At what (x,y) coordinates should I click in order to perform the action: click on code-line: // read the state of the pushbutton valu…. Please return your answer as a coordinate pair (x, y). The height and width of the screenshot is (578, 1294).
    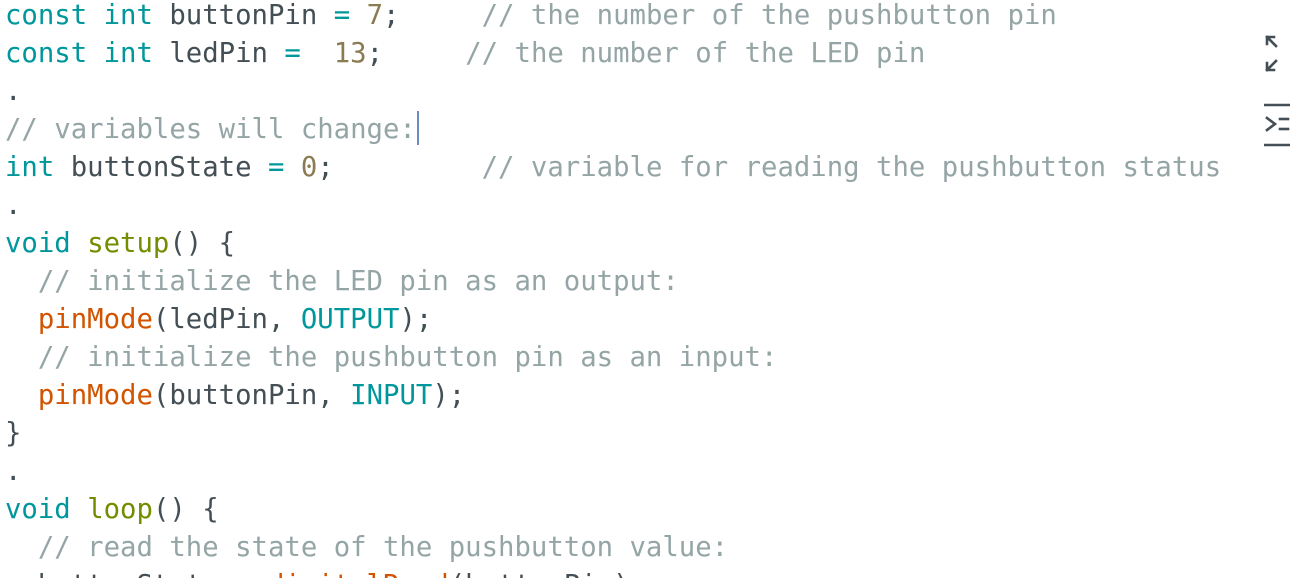
    Looking at the image, I should click on (613, 548).